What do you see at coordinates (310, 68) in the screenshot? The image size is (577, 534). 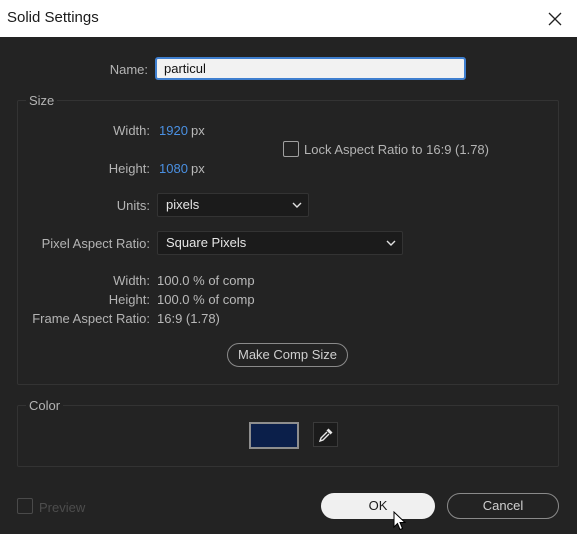 I see `name-input` at bounding box center [310, 68].